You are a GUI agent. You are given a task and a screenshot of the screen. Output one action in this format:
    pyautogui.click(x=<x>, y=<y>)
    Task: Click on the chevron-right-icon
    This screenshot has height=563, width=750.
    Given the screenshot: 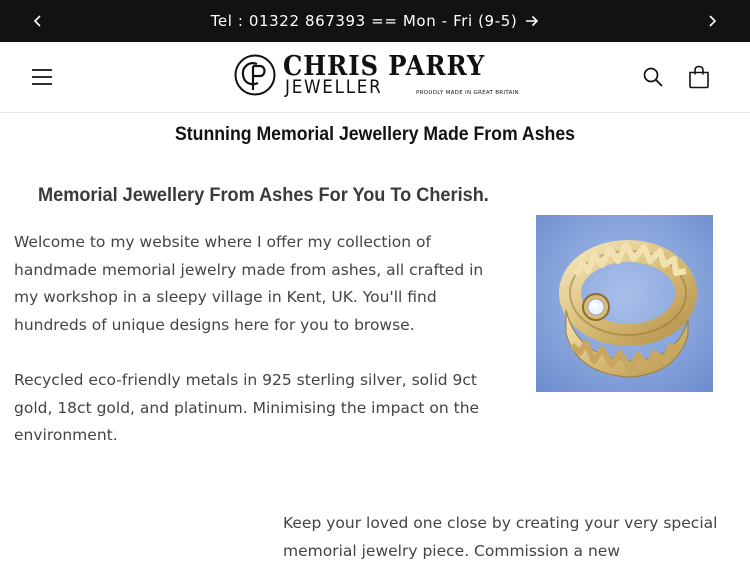 What is the action you would take?
    pyautogui.click(x=713, y=21)
    